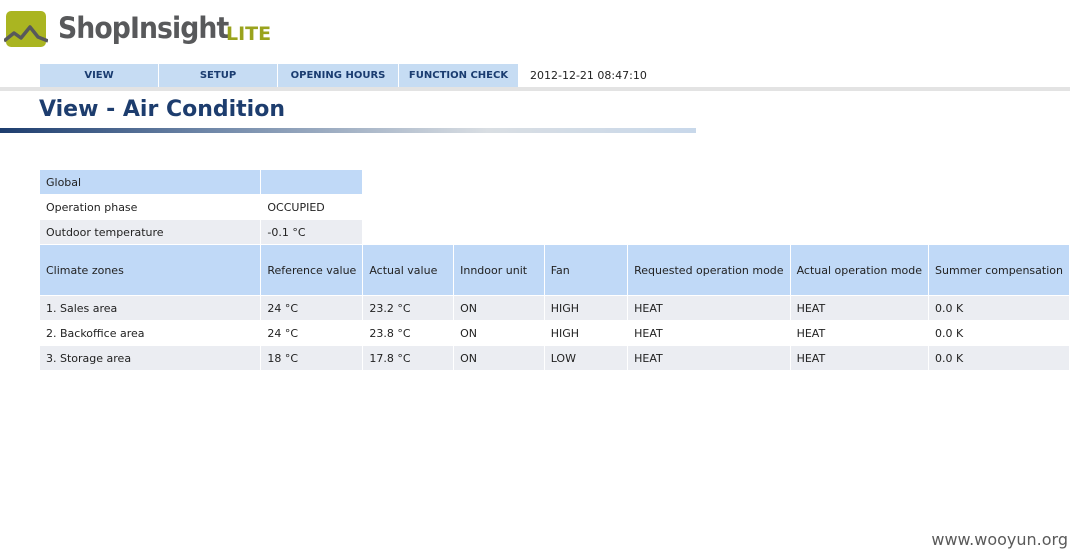 This screenshot has height=550, width=1070. Describe the element at coordinates (150, 308) in the screenshot. I see `zone-name: 1. Sales area` at that location.